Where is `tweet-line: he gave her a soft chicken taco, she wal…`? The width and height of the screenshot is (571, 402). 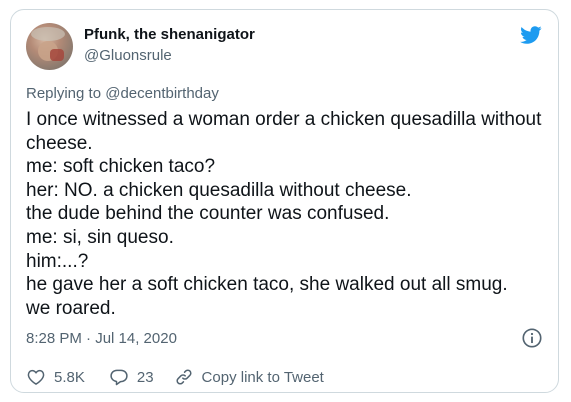
tweet-line: he gave her a soft chicken taco, she wal… is located at coordinates (267, 285).